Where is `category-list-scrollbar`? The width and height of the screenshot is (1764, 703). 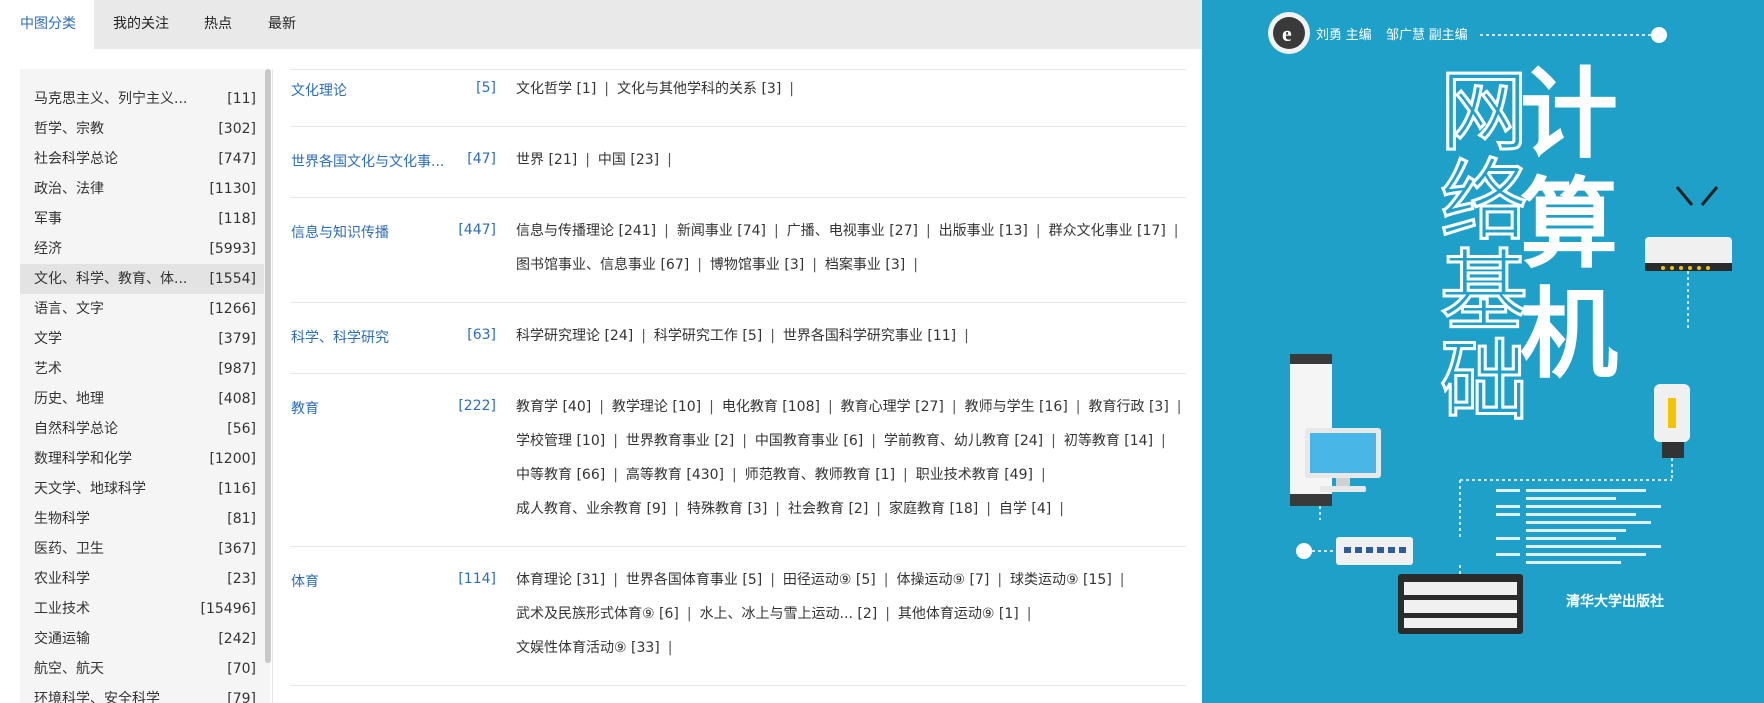 category-list-scrollbar is located at coordinates (268, 366).